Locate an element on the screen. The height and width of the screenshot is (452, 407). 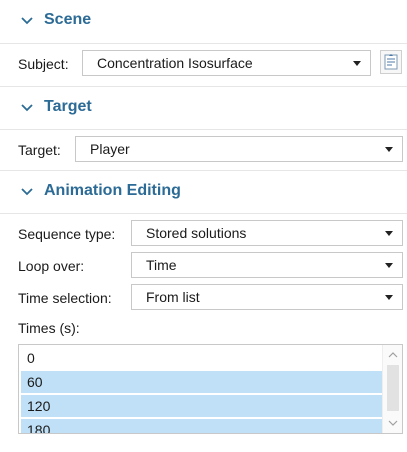
times-list-scrollbar is located at coordinates (392, 389).